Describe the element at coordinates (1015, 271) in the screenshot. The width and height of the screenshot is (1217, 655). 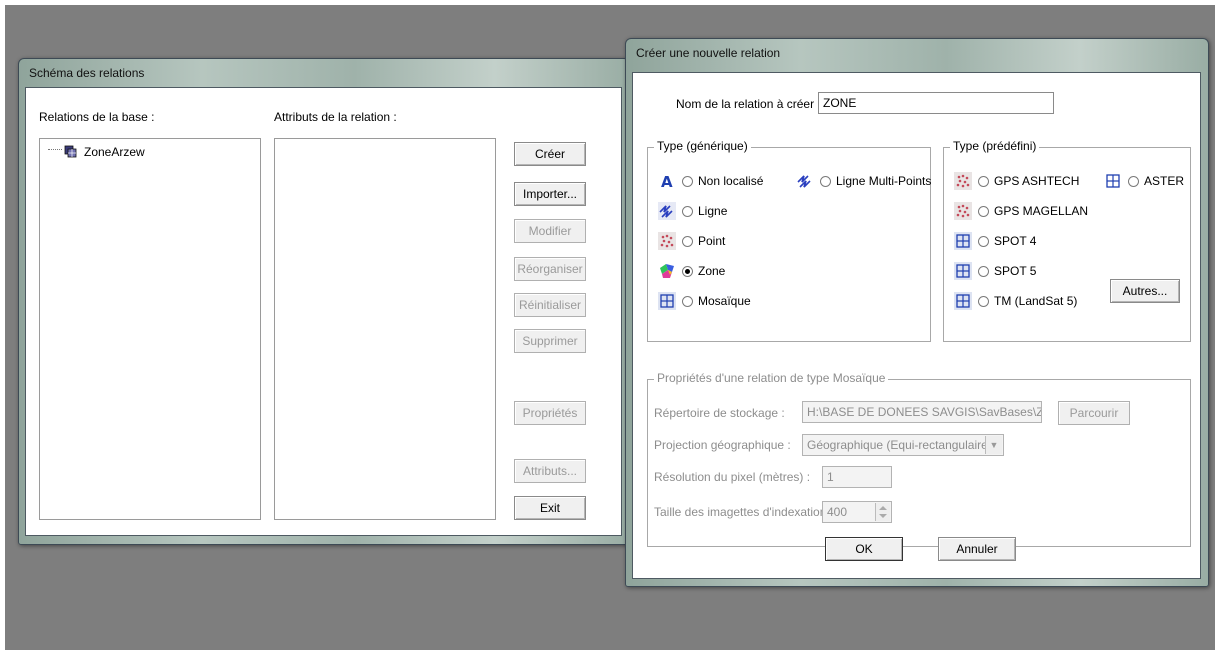
I see `radio-label: SPOT 5` at that location.